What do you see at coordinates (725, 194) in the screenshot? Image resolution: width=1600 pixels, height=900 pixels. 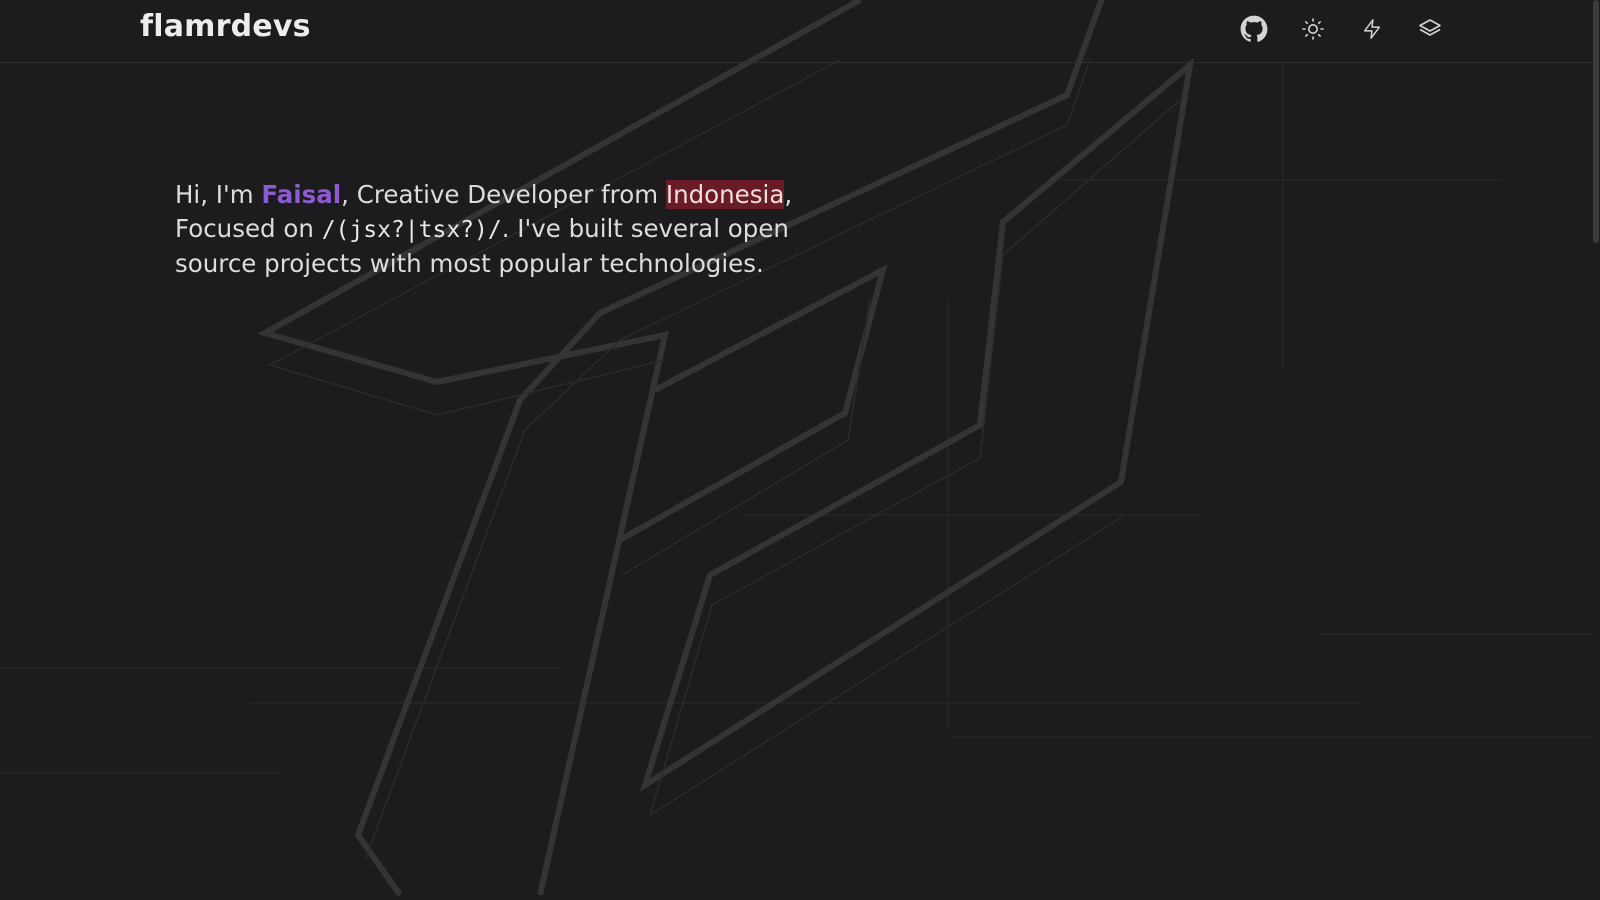 I see `country-highlight: Indonesia` at bounding box center [725, 194].